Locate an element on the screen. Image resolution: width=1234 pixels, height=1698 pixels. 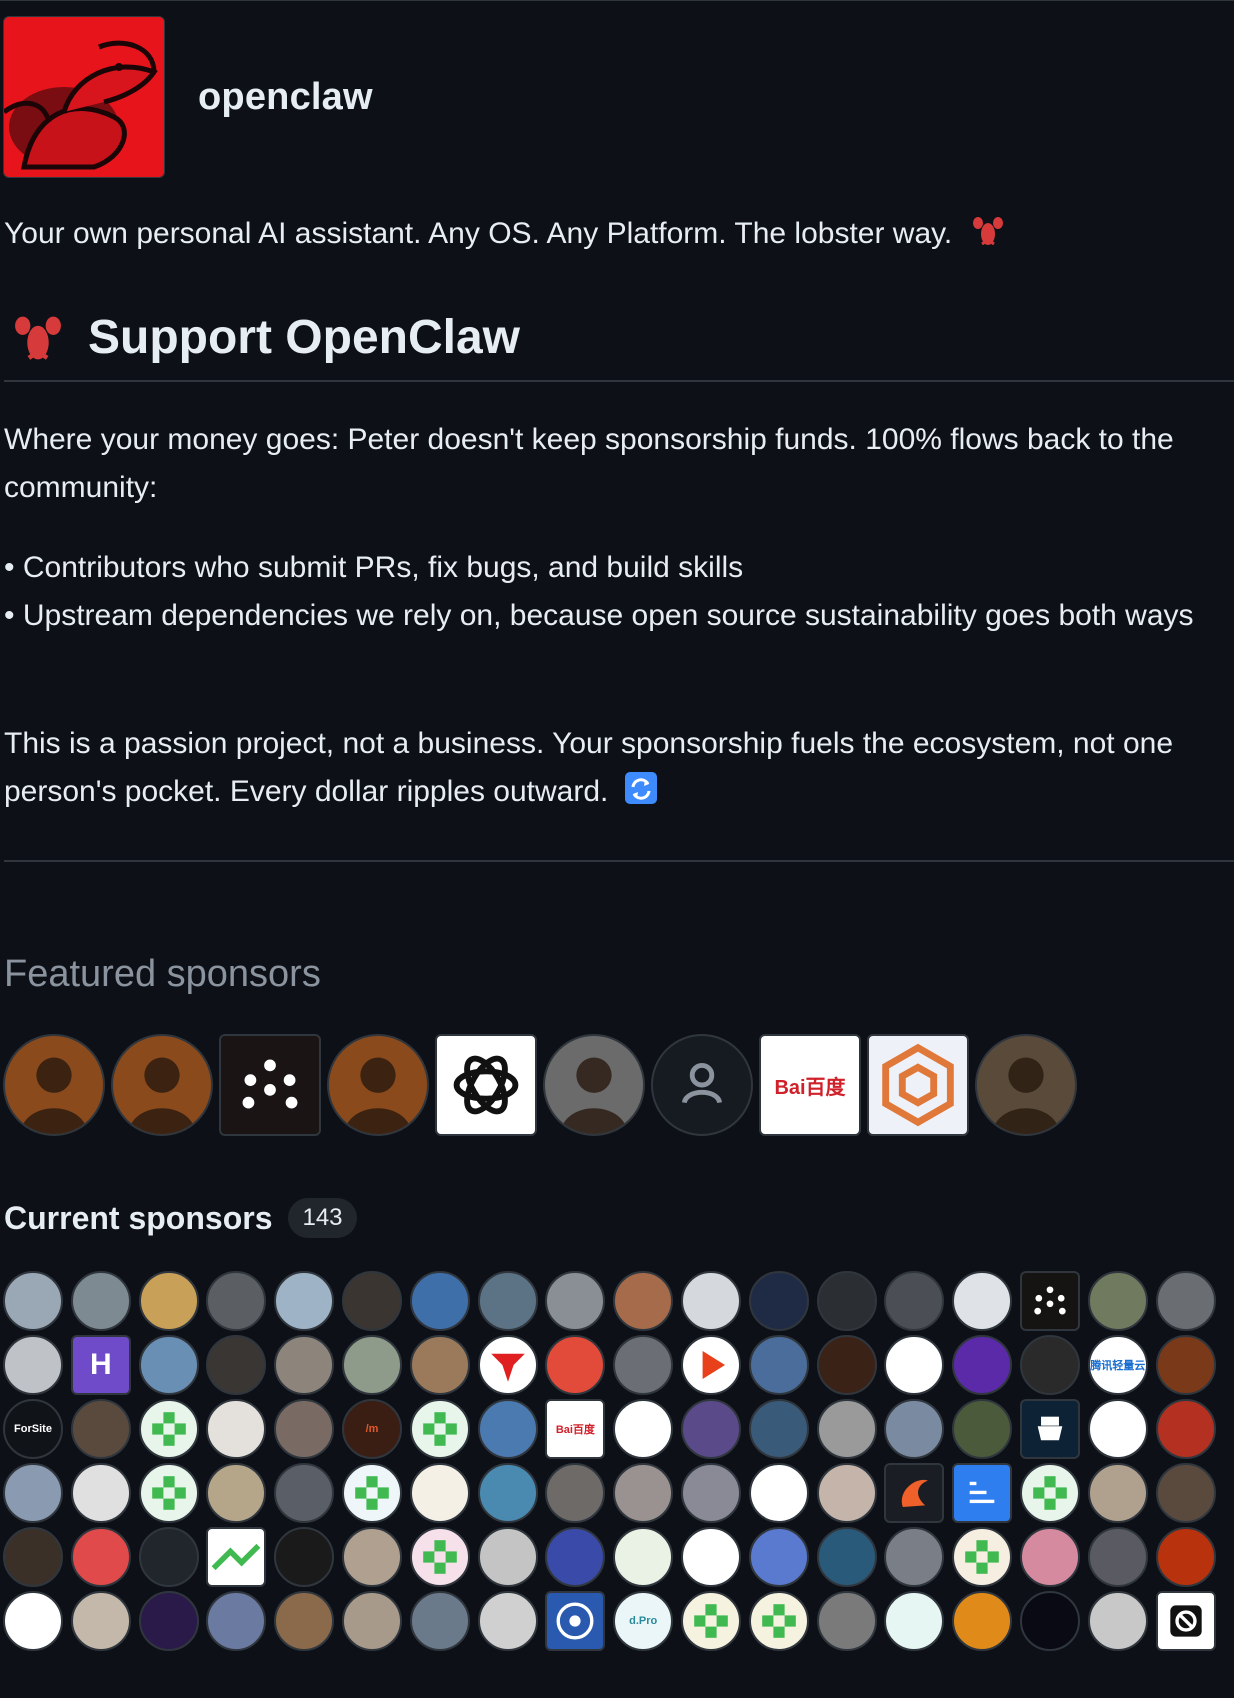
sponsor-avatar: d.Pro is located at coordinates (643, 1621).